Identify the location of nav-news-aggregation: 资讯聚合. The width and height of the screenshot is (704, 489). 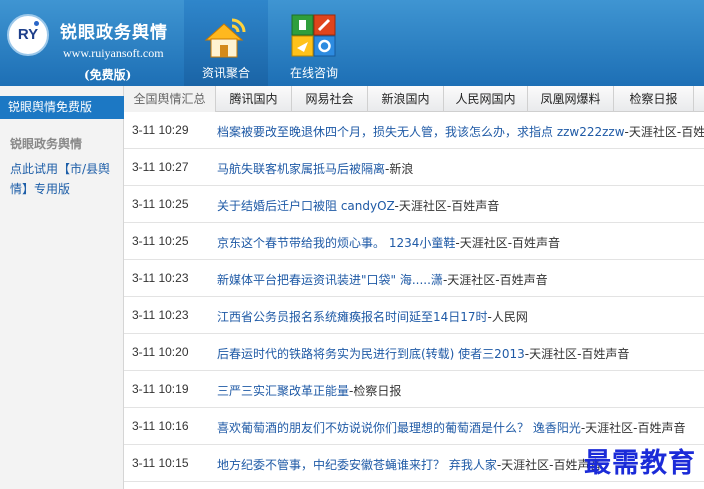
(226, 43).